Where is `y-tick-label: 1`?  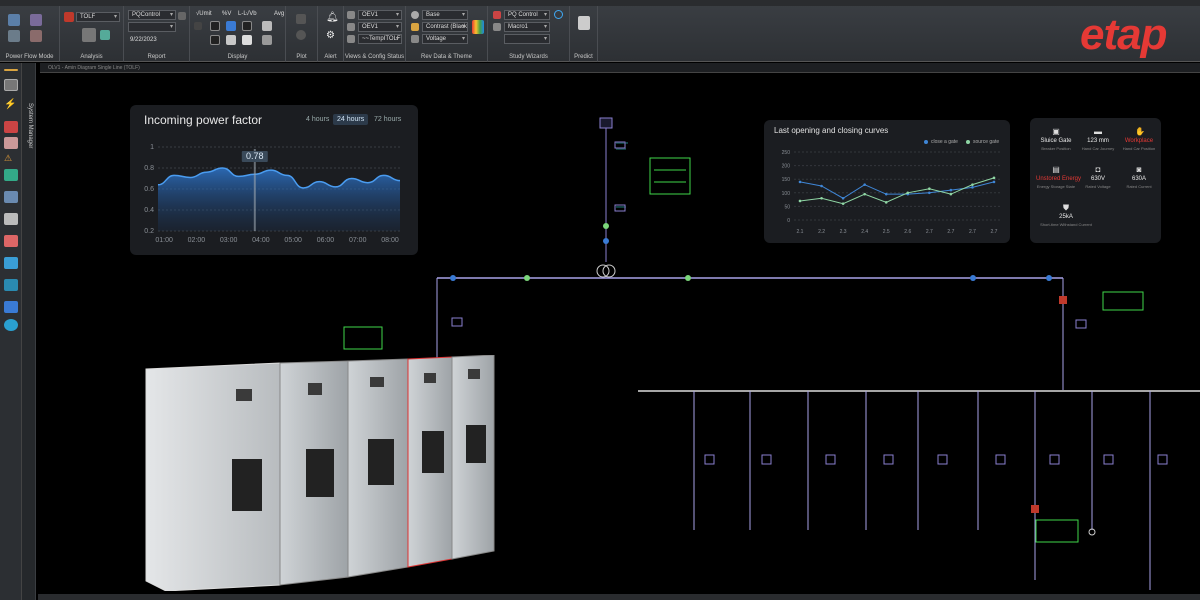 y-tick-label: 1 is located at coordinates (152, 147).